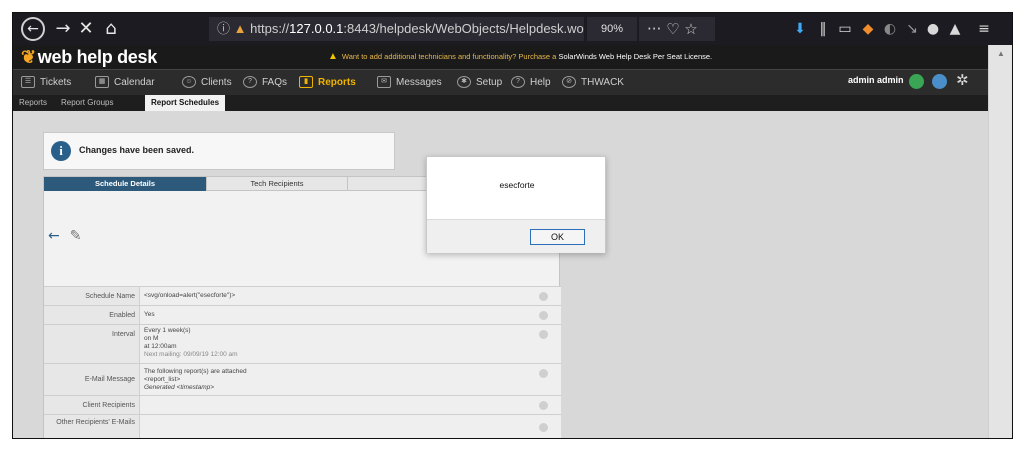 The image size is (1024, 453). I want to click on email-line: Generated <timestamp>, so click(179, 387).